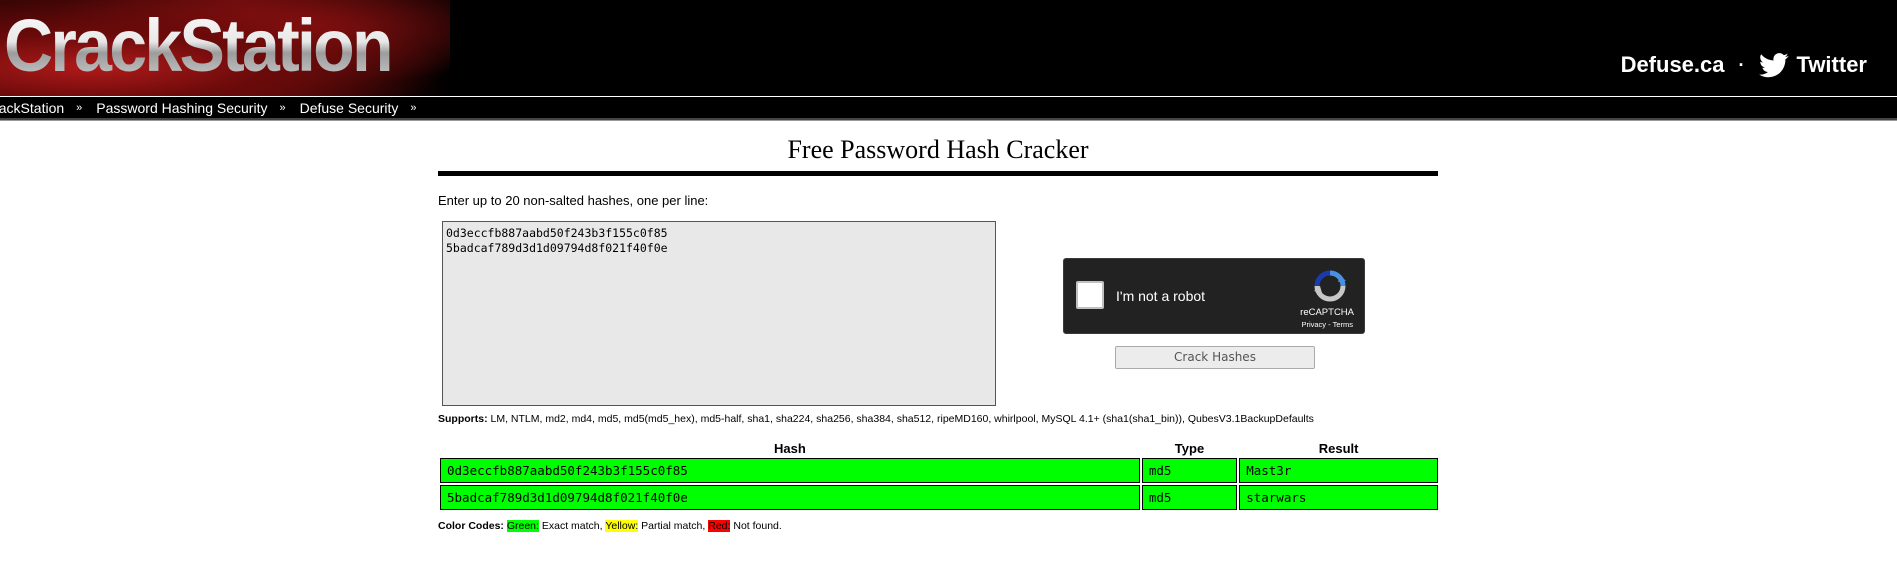 This screenshot has height=563, width=1897. I want to click on title-divider, so click(938, 173).